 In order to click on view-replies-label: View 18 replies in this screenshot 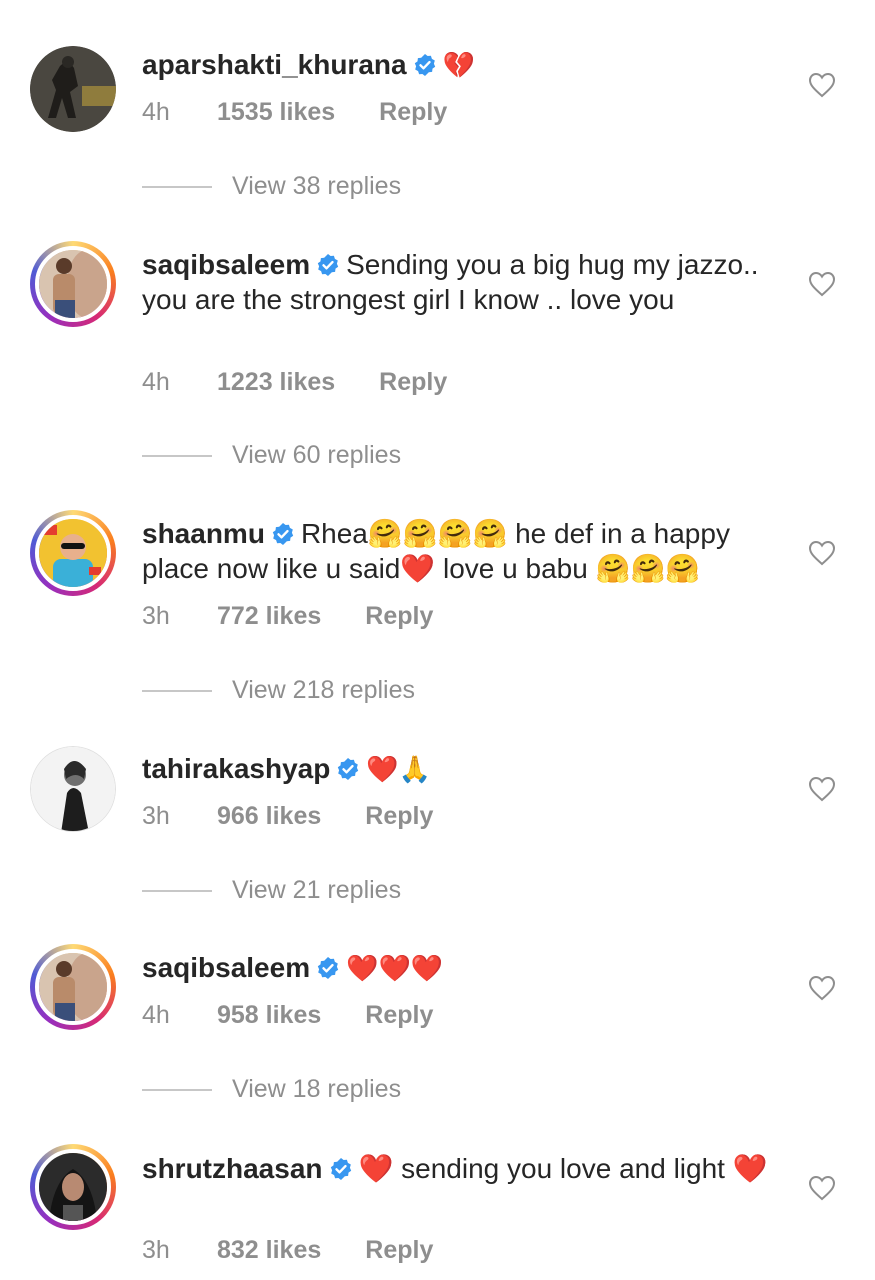, I will do `click(317, 1089)`.